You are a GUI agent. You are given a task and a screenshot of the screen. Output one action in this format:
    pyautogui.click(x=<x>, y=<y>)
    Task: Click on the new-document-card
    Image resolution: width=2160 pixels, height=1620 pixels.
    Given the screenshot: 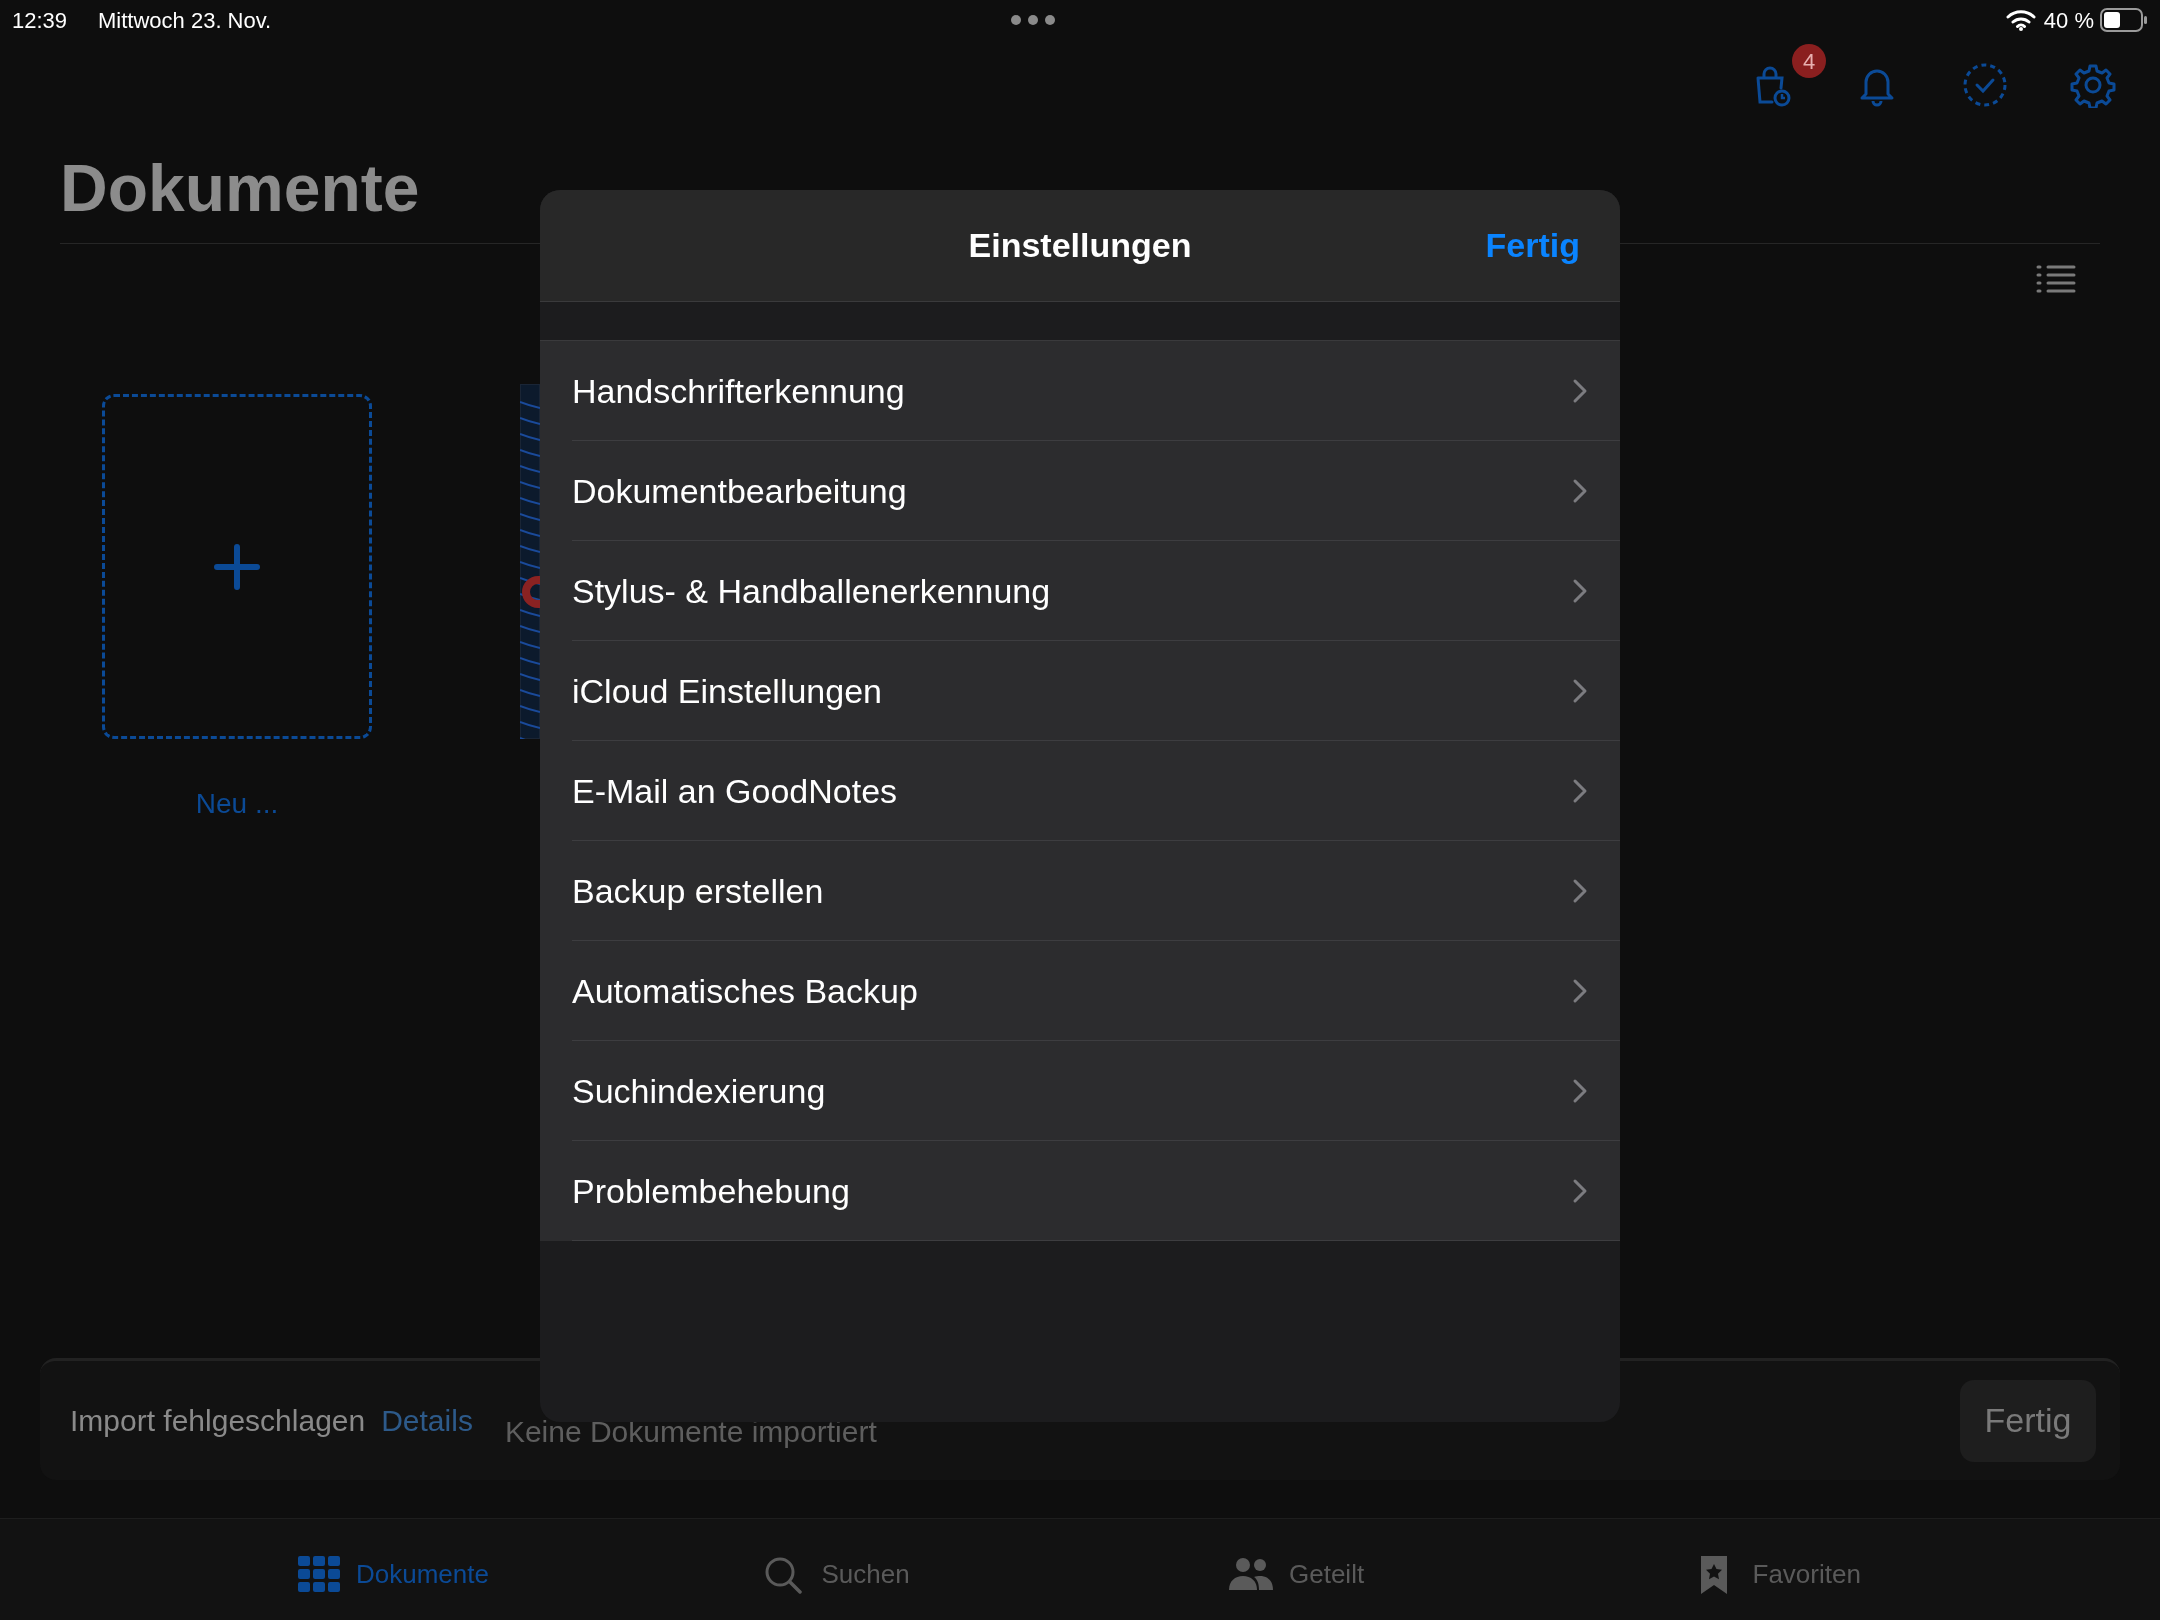 What is the action you would take?
    pyautogui.click(x=237, y=566)
    